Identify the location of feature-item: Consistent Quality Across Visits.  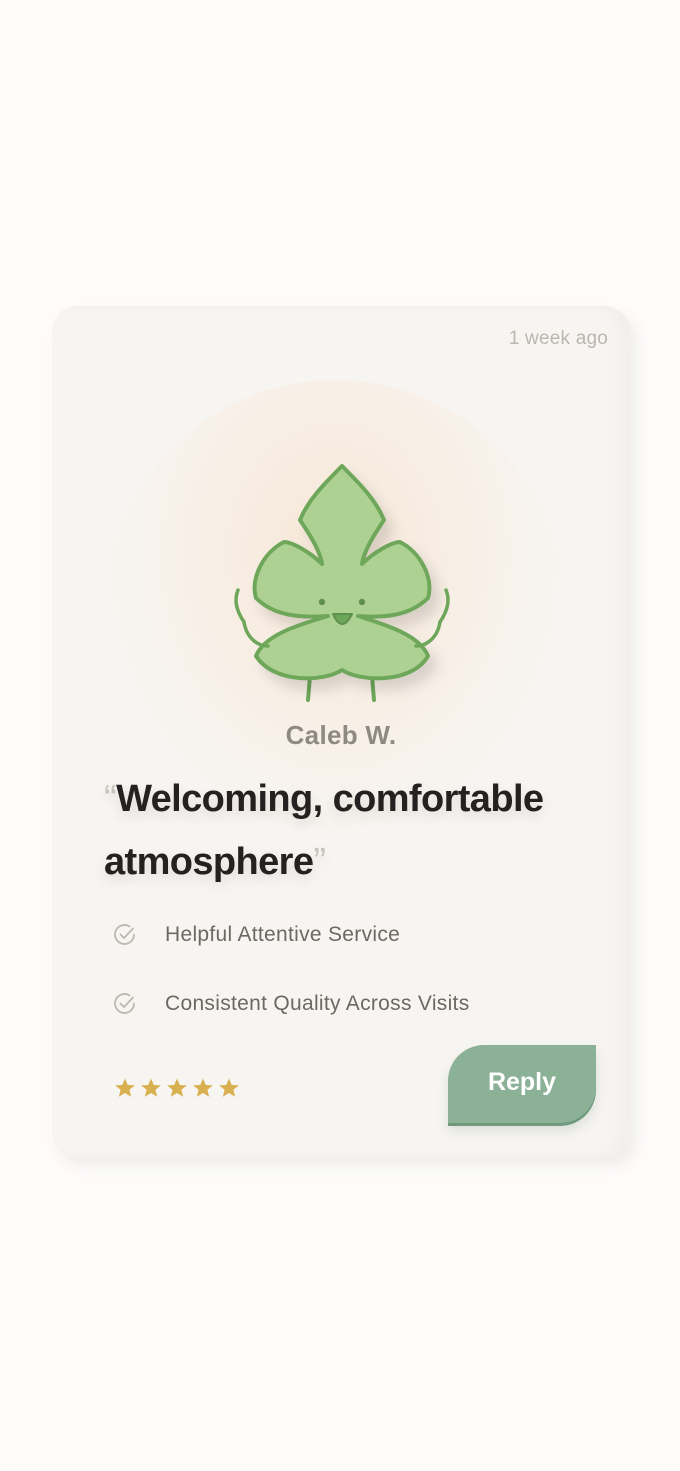
(291, 1004).